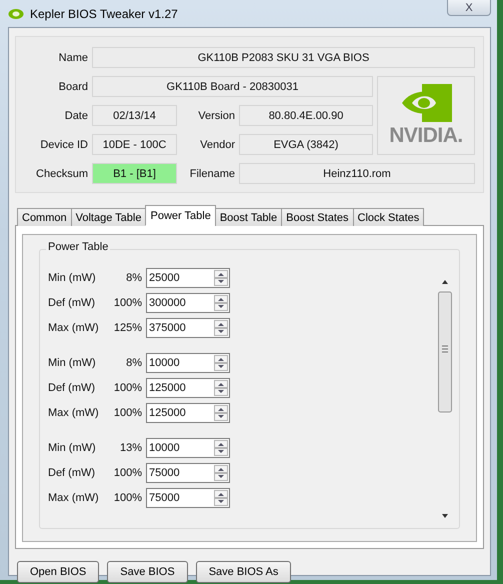  Describe the element at coordinates (306, 115) in the screenshot. I see `version-field: 80.80.4E.00.90` at that location.